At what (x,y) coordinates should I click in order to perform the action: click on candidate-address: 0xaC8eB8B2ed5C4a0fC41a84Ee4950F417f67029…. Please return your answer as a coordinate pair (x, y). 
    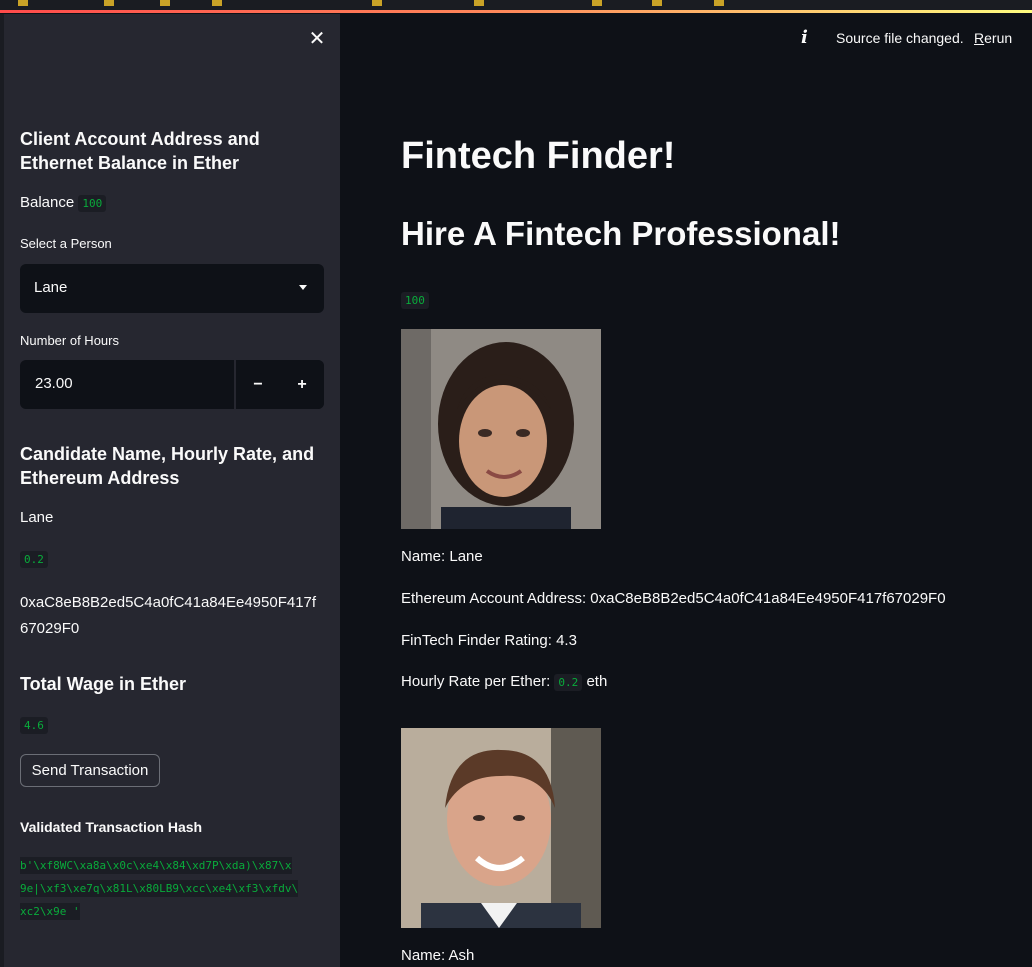
    Looking at the image, I should click on (168, 615).